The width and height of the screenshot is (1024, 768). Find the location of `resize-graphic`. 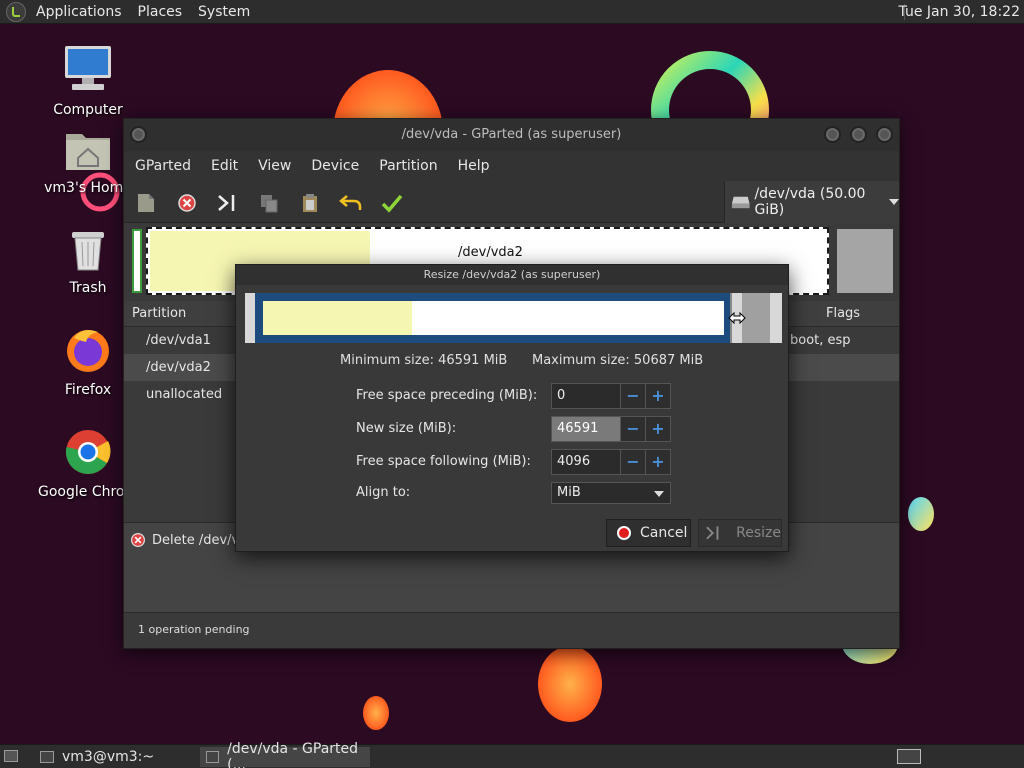

resize-graphic is located at coordinates (513, 318).